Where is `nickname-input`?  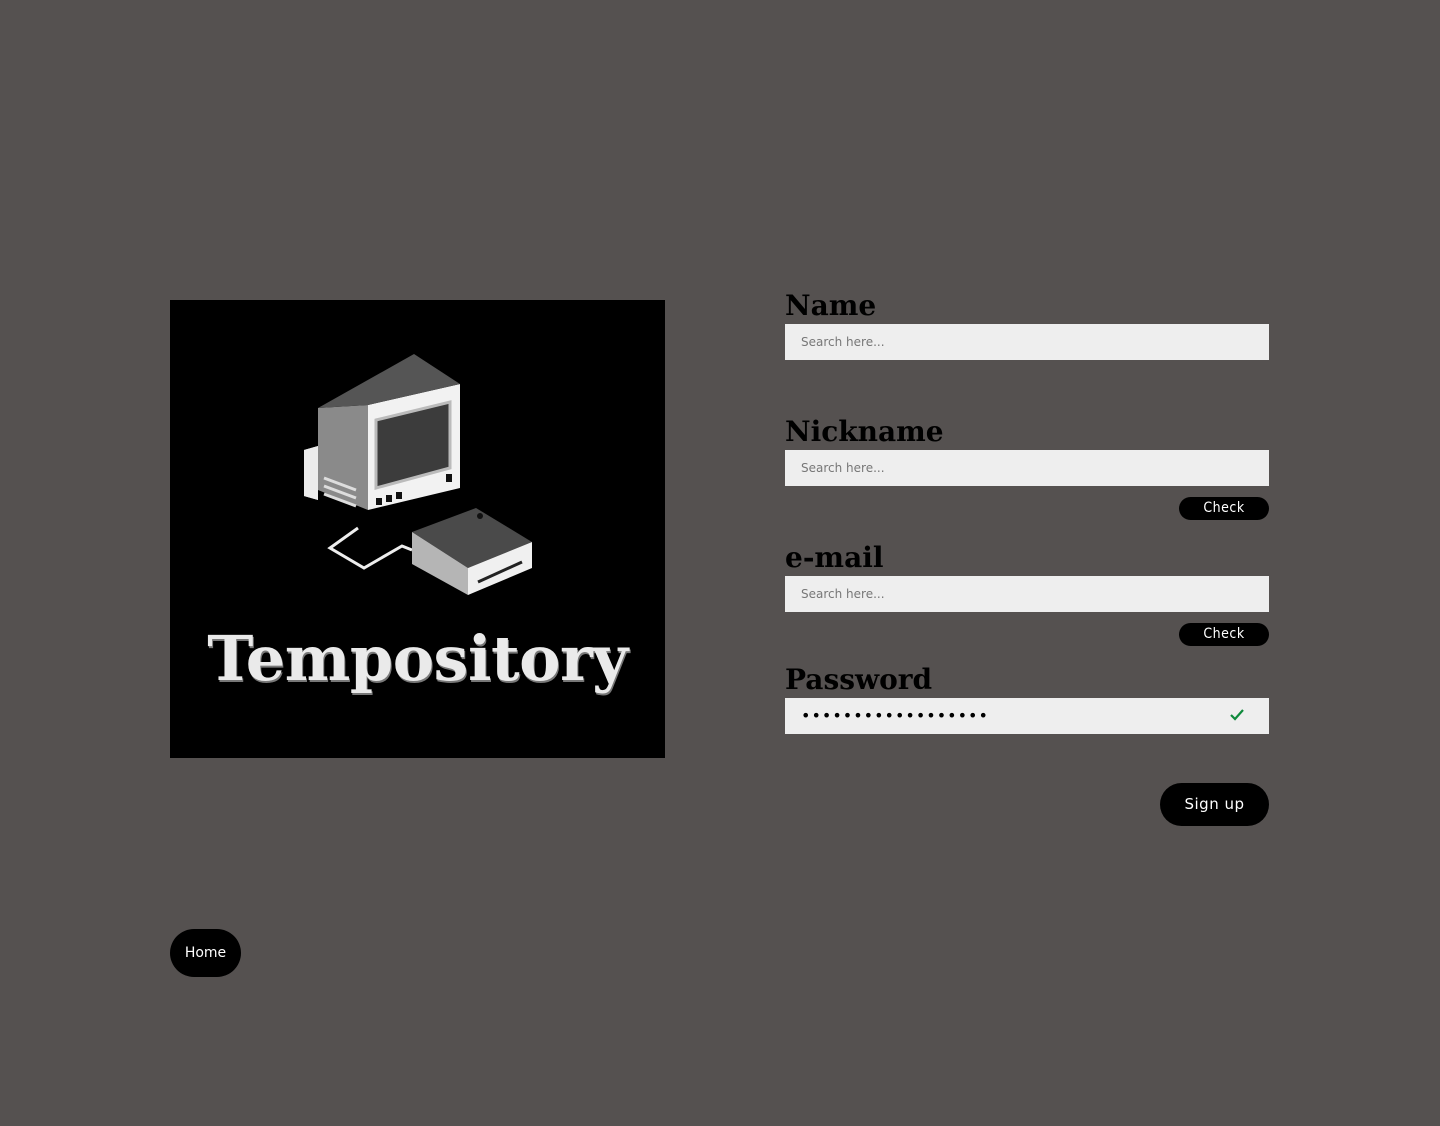
nickname-input is located at coordinates (1027, 468).